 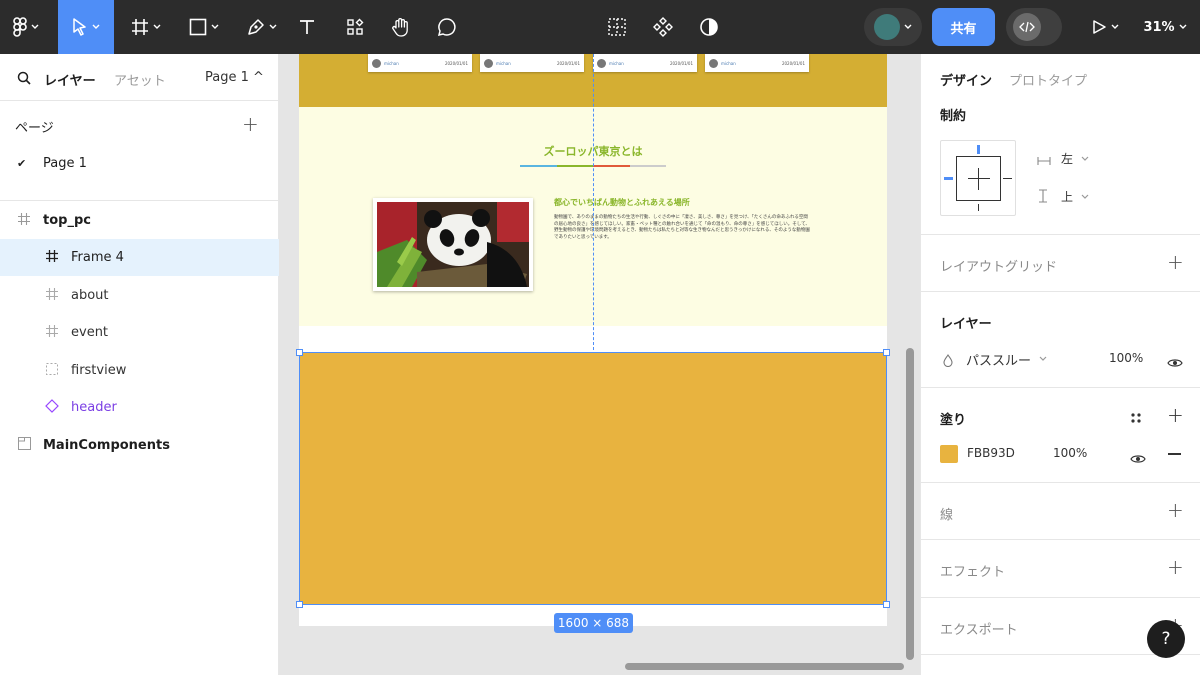 What do you see at coordinates (1136, 418) in the screenshot?
I see `style-grid-icon` at bounding box center [1136, 418].